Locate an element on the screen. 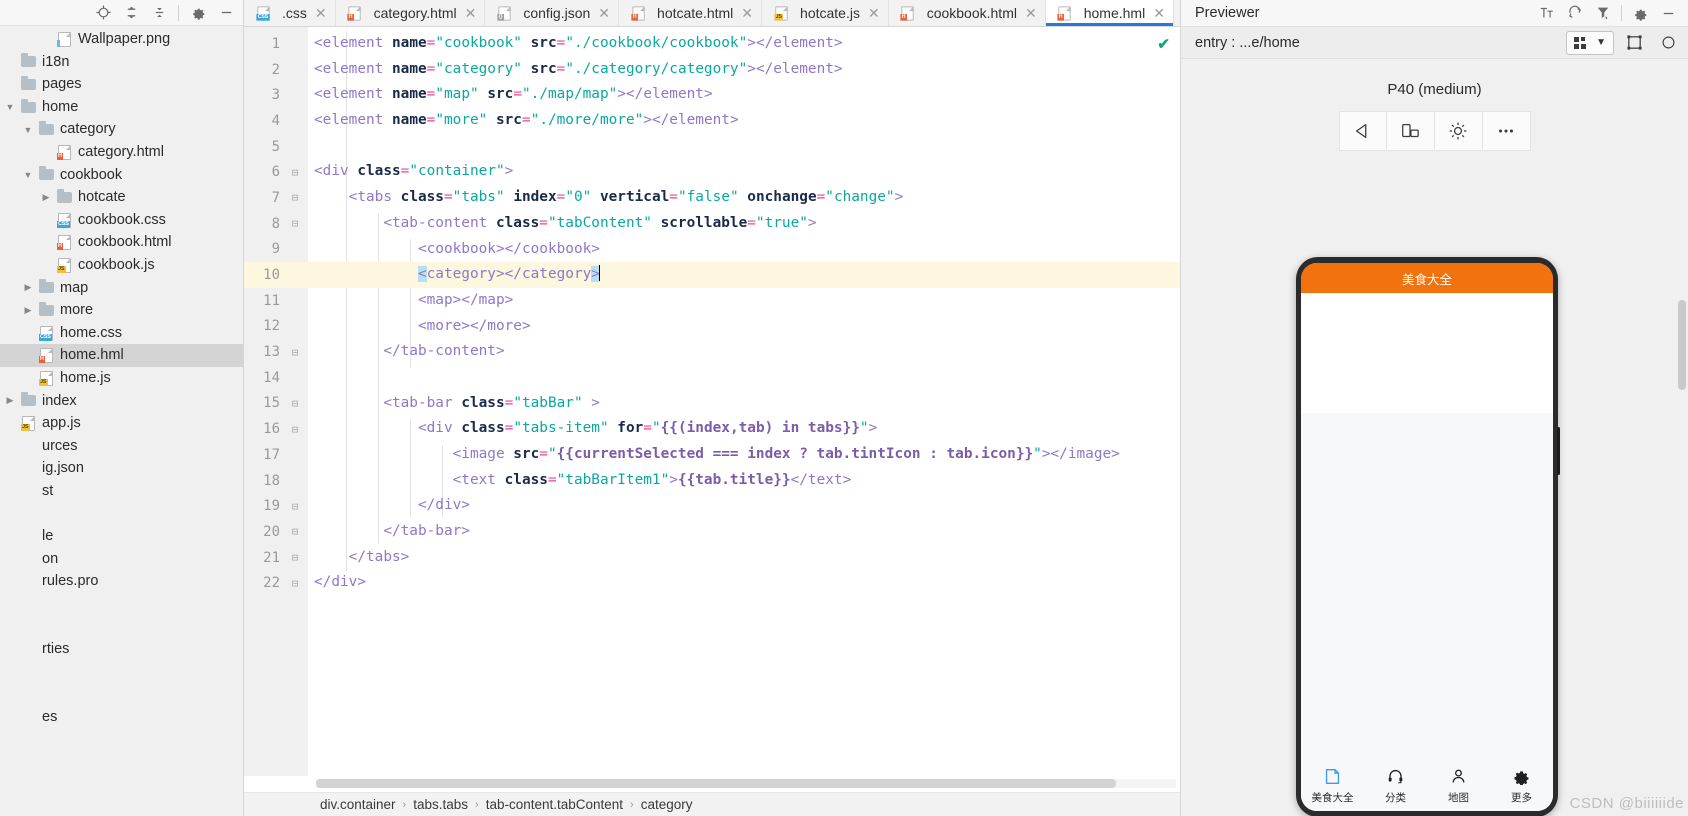 This screenshot has width=1688, height=816. device-screen: 美食大全 美食大全 分类 地图 更多 is located at coordinates (1427, 537).